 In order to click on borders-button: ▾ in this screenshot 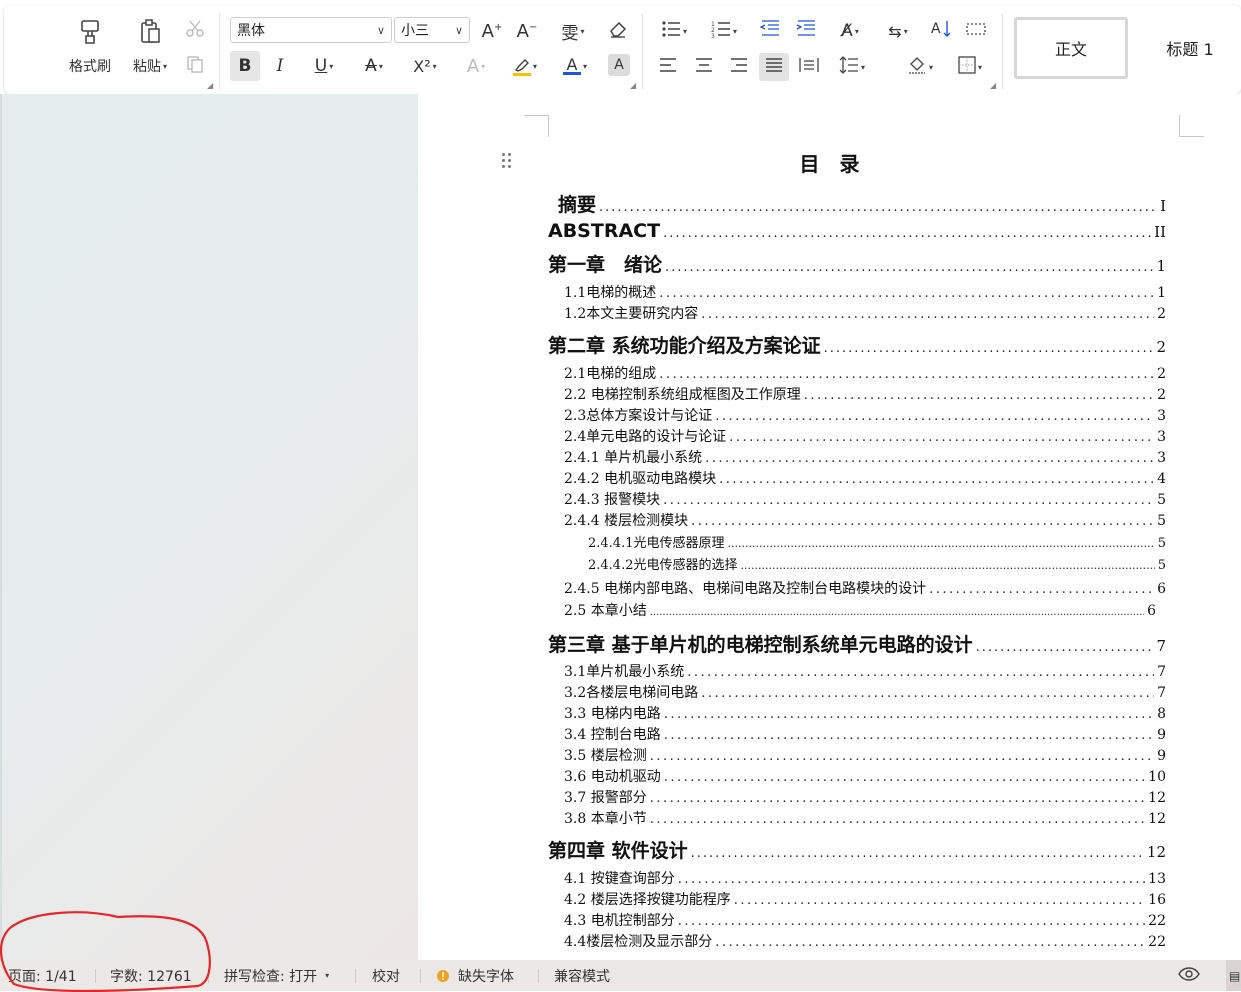, I will do `click(970, 67)`.